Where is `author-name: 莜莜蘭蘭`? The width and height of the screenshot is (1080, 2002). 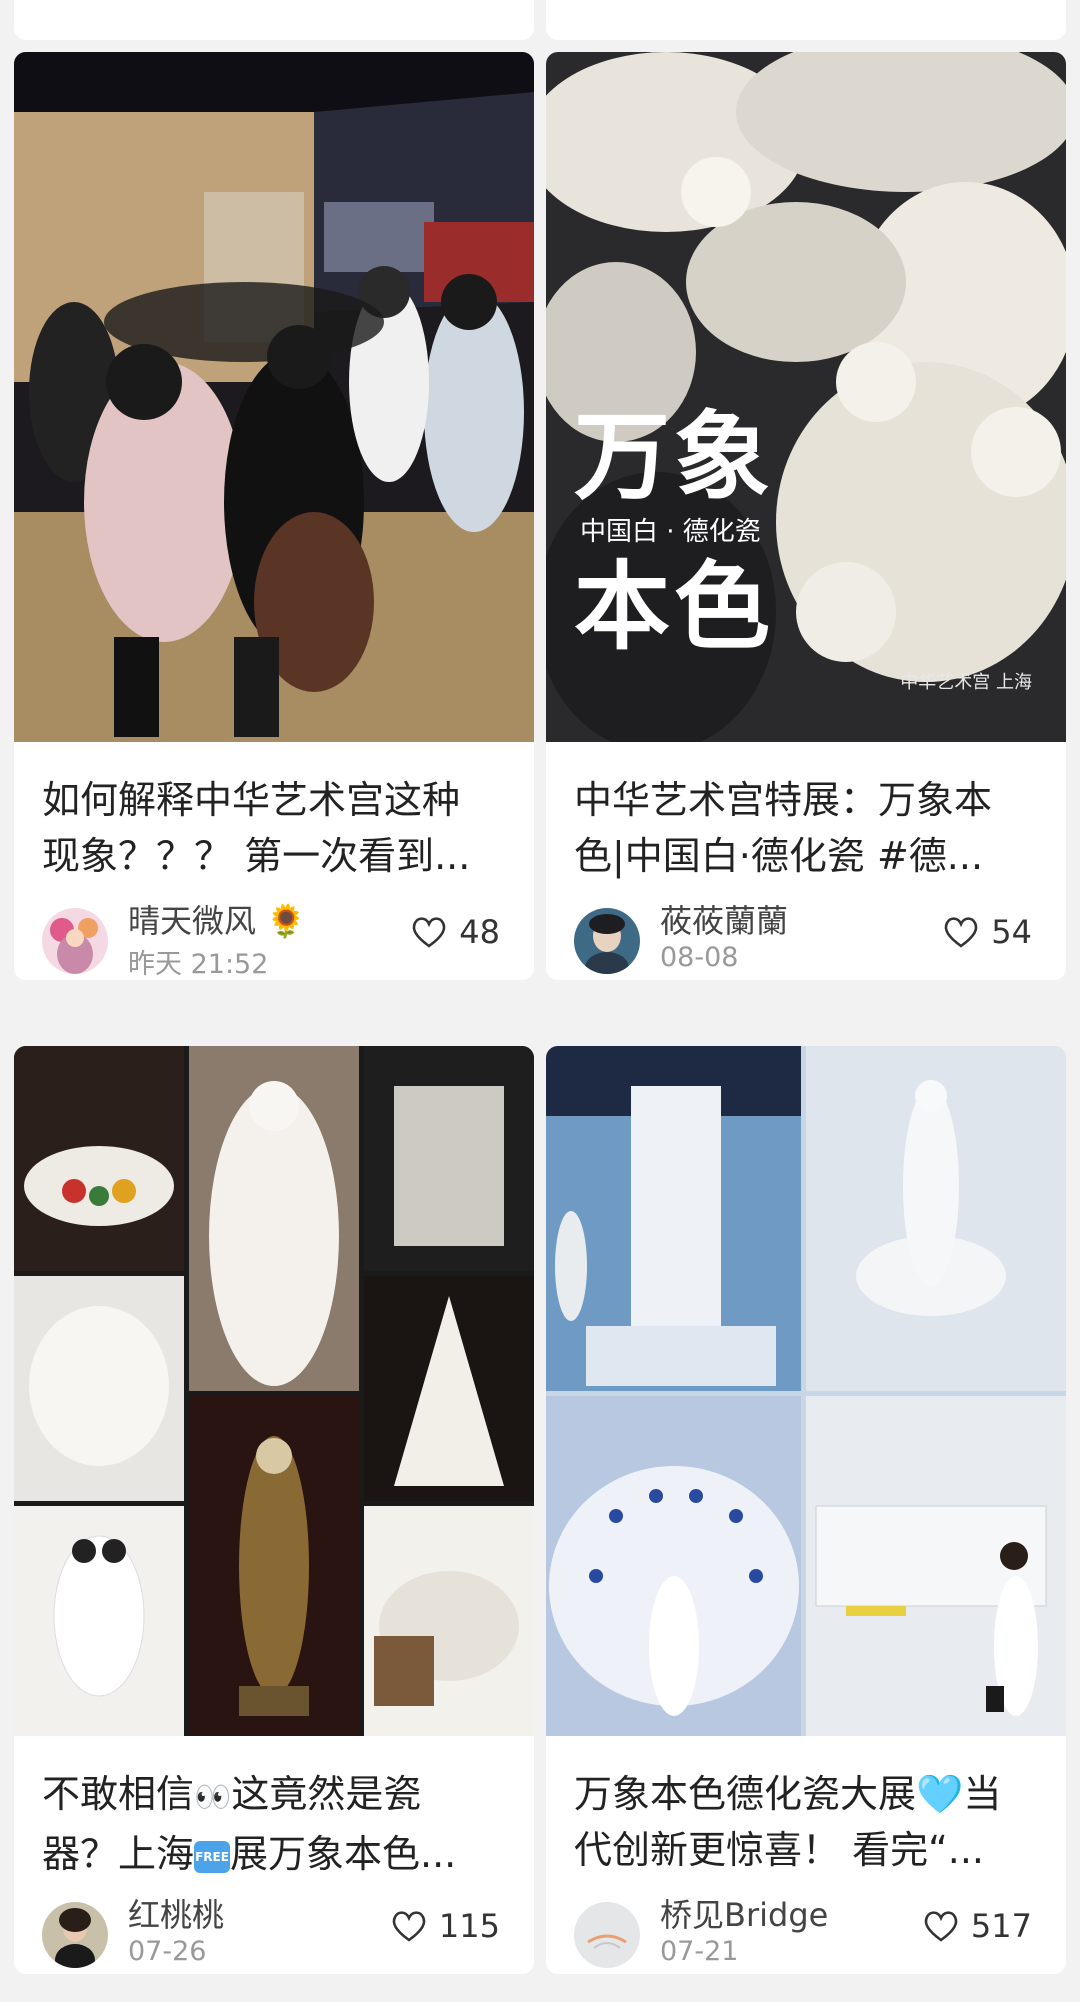 author-name: 莜莜蘭蘭 is located at coordinates (724, 919).